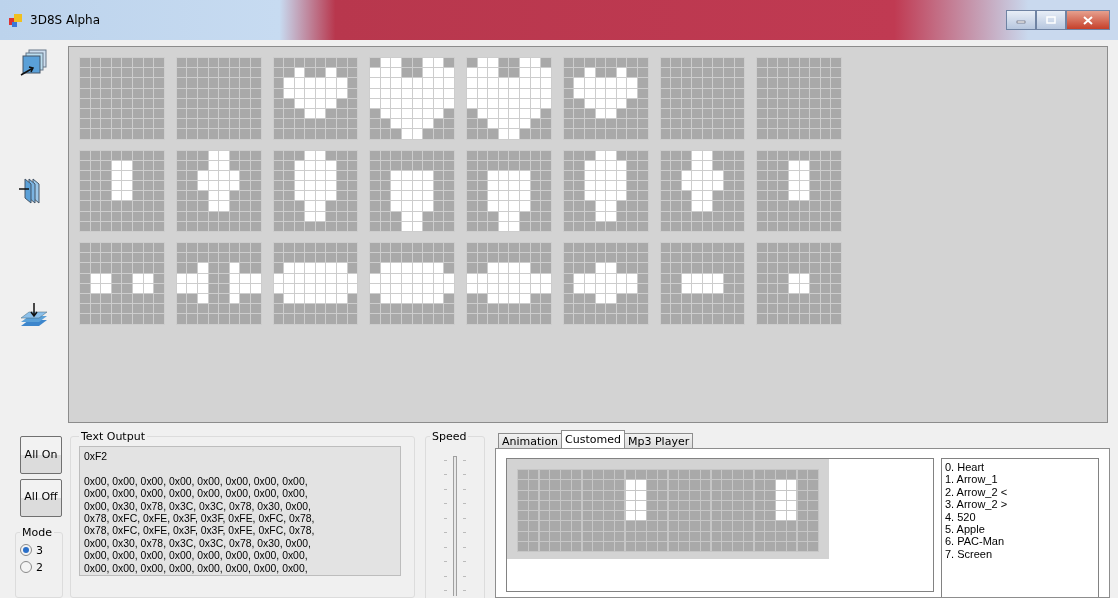  What do you see at coordinates (659, 440) in the screenshot?
I see `tab: Mp3 Player` at bounding box center [659, 440].